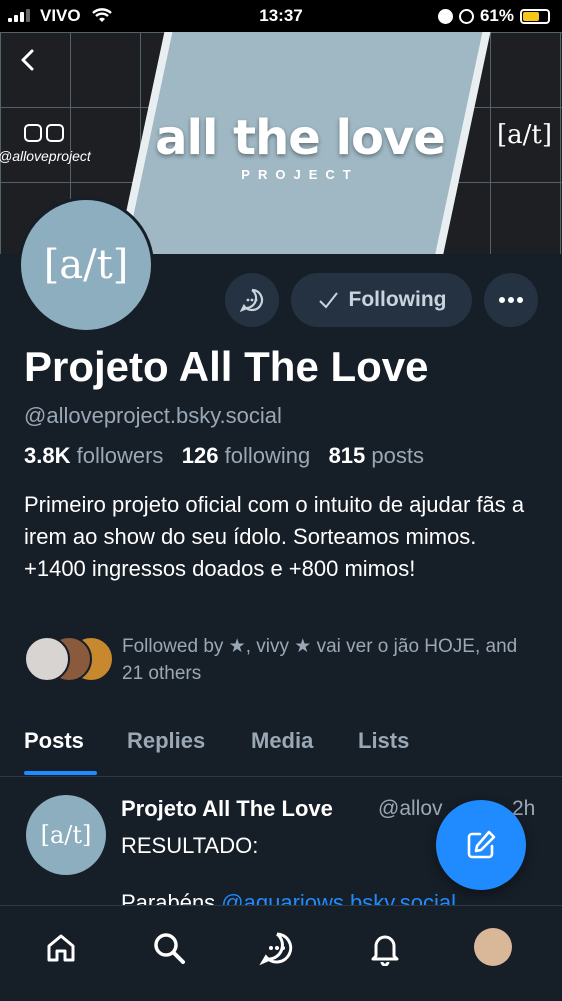 The image size is (562, 1001). I want to click on avatar, so click(47, 659).